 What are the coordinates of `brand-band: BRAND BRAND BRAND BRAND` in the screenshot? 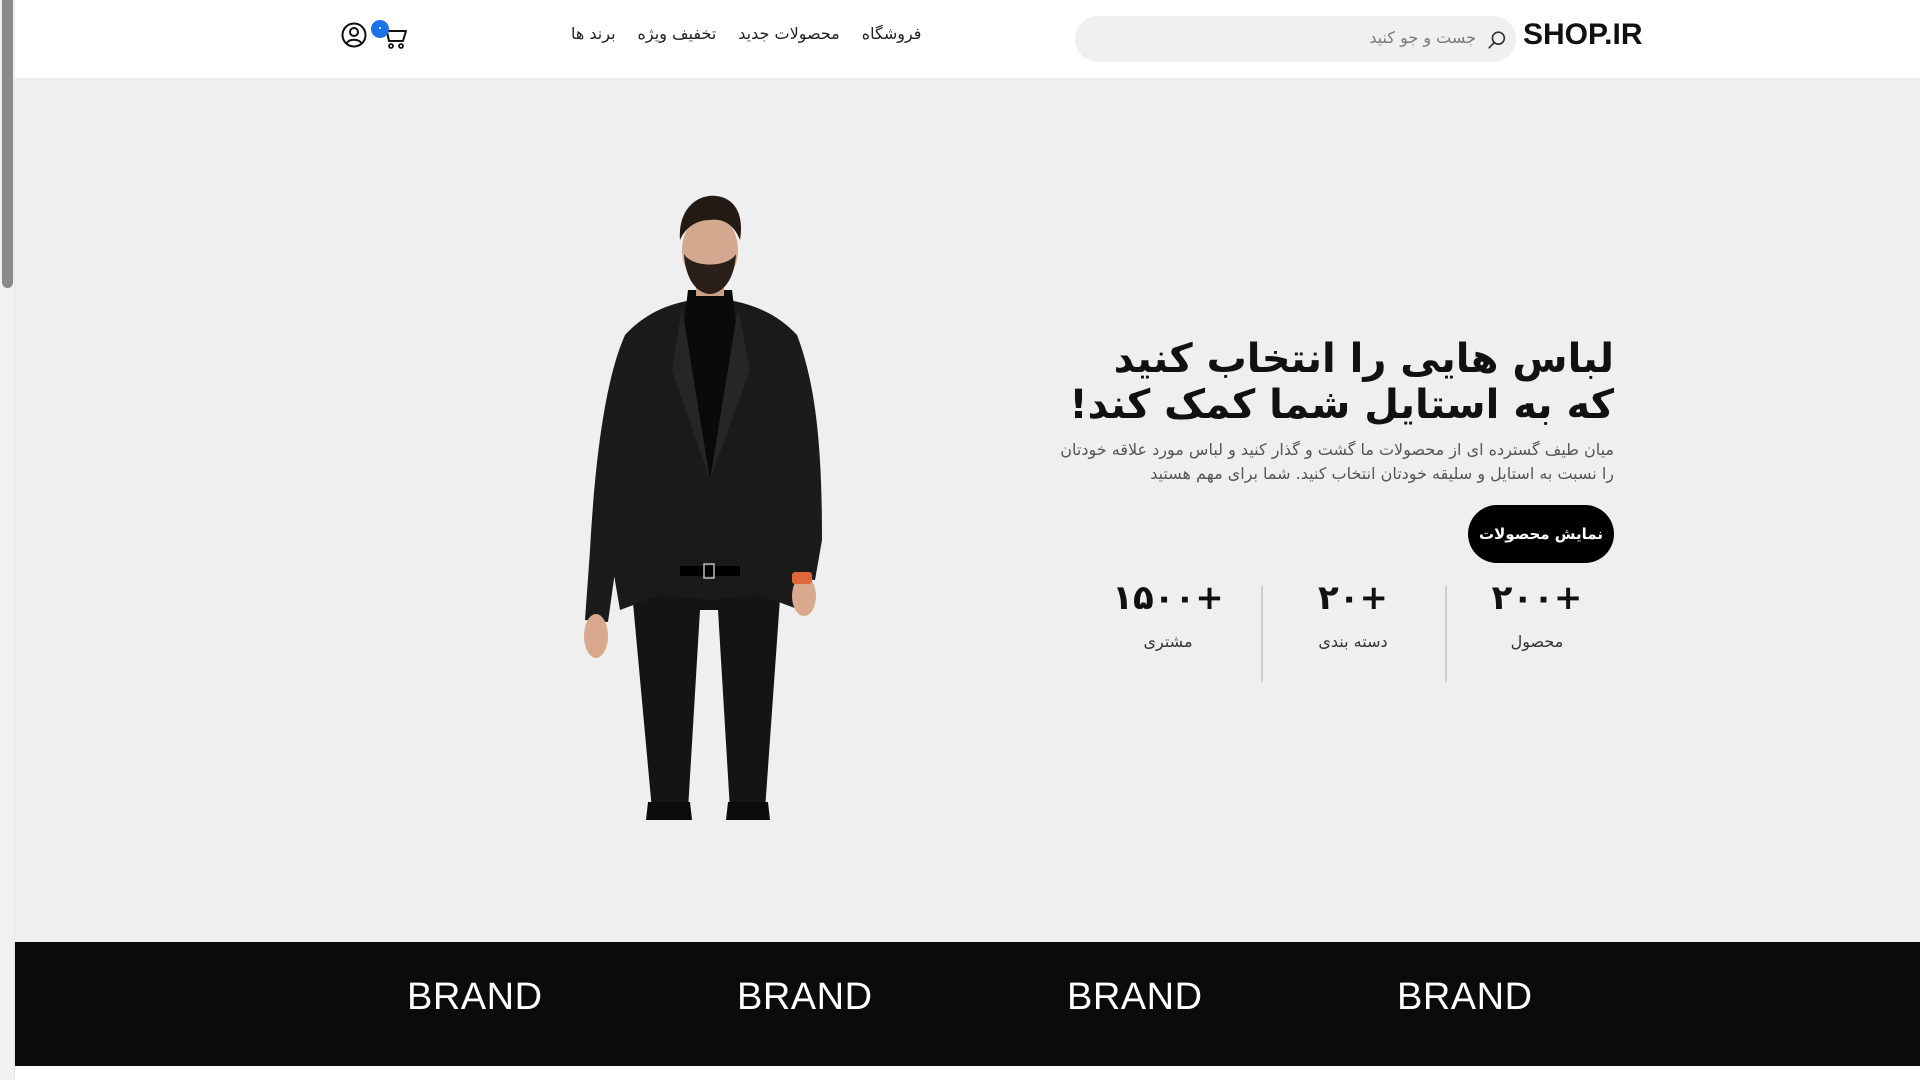 It's located at (967, 1004).